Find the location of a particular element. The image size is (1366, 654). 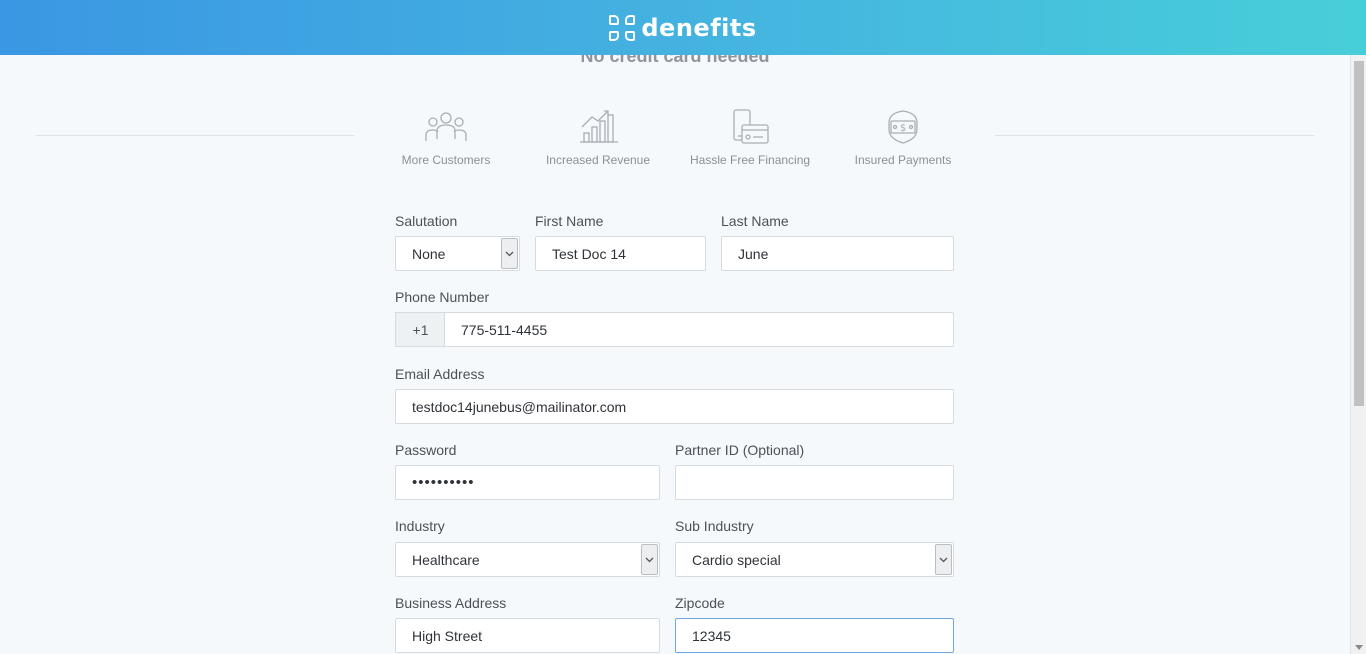

business-address-field: High Street is located at coordinates (527, 635).